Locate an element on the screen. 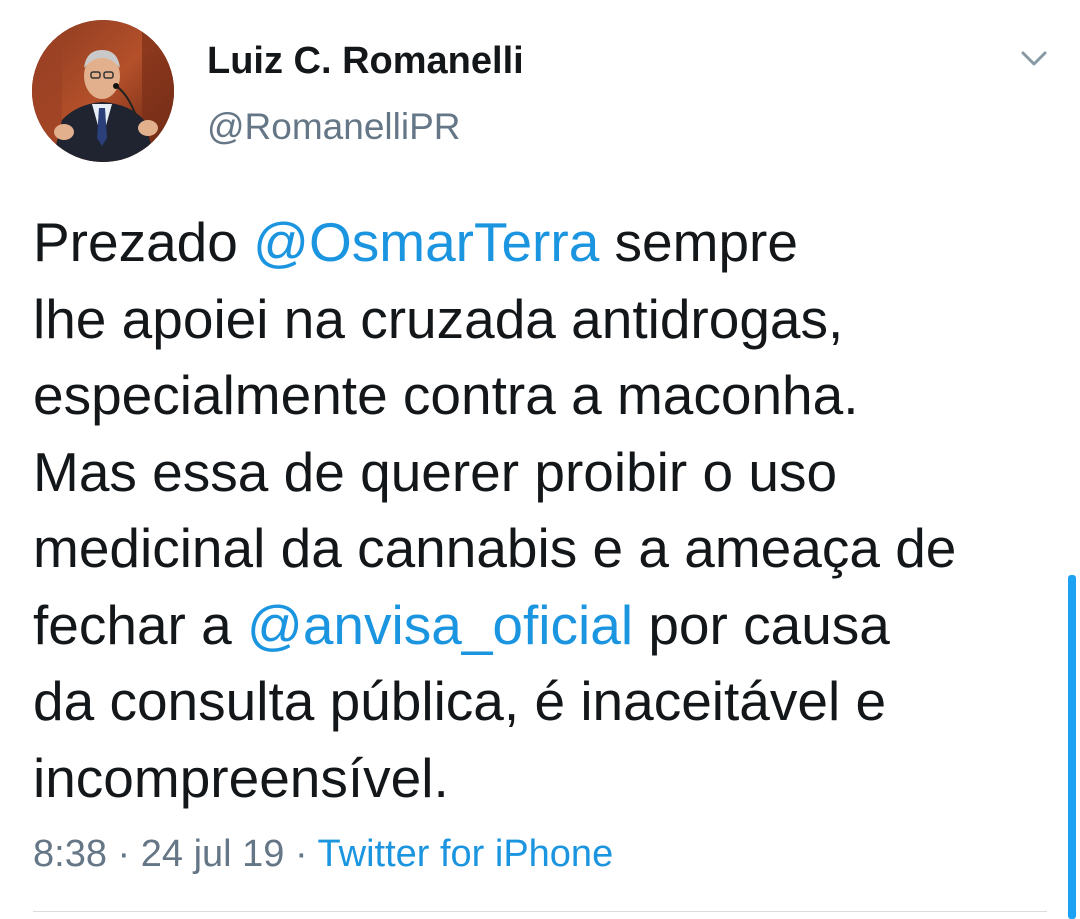 The height and width of the screenshot is (919, 1080). mention-link: @OsmarTerra is located at coordinates (426, 242).